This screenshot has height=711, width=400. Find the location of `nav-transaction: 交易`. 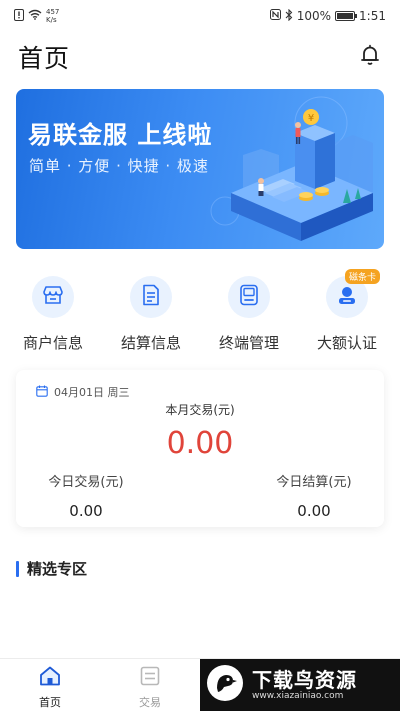

nav-transaction: 交易 is located at coordinates (150, 685).